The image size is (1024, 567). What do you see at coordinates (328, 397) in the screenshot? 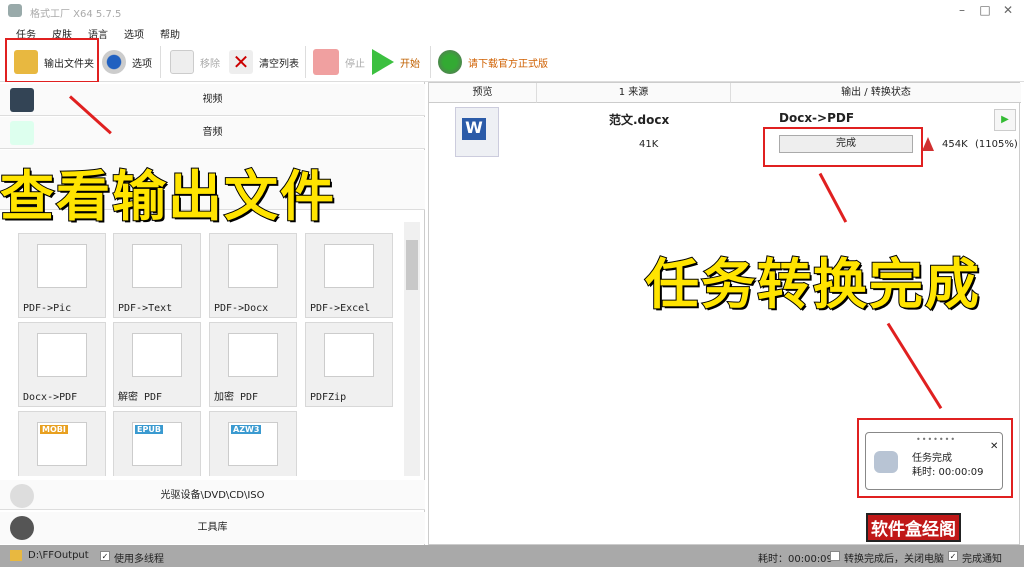
I see `tool-label: PDFZip` at bounding box center [328, 397].